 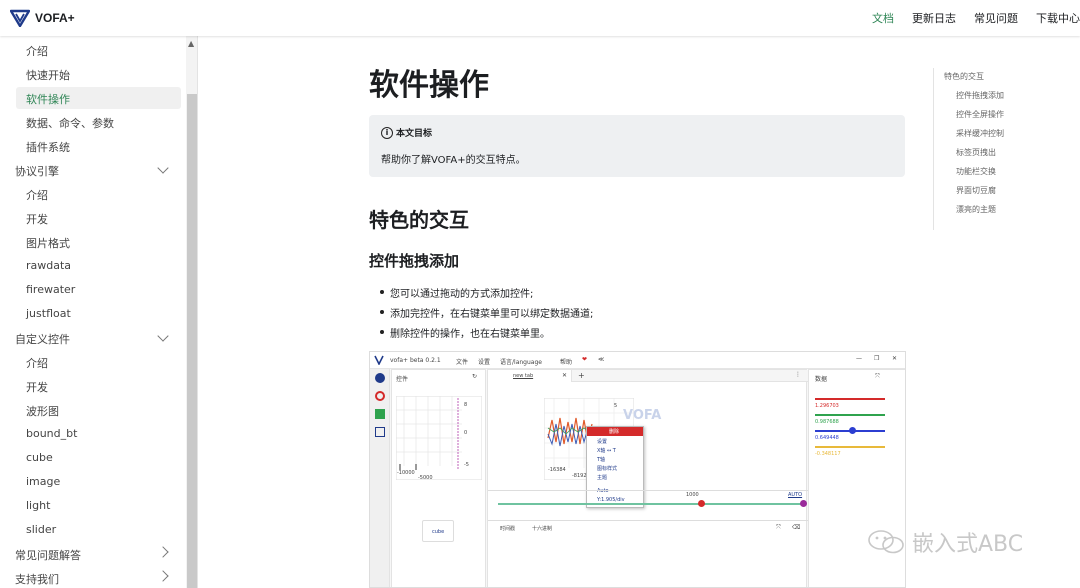 I want to click on toc-item: 标签页拽出, so click(x=976, y=152).